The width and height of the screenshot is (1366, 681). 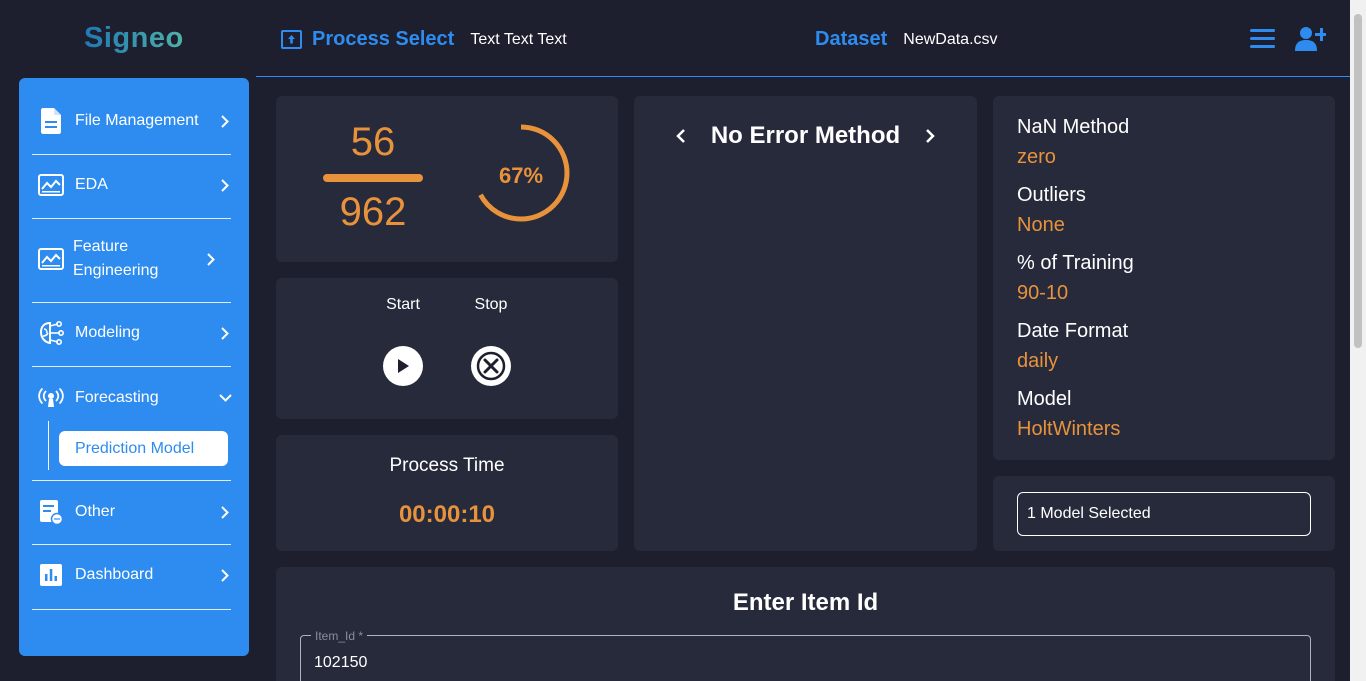 What do you see at coordinates (403, 304) in the screenshot?
I see `start-label: Start` at bounding box center [403, 304].